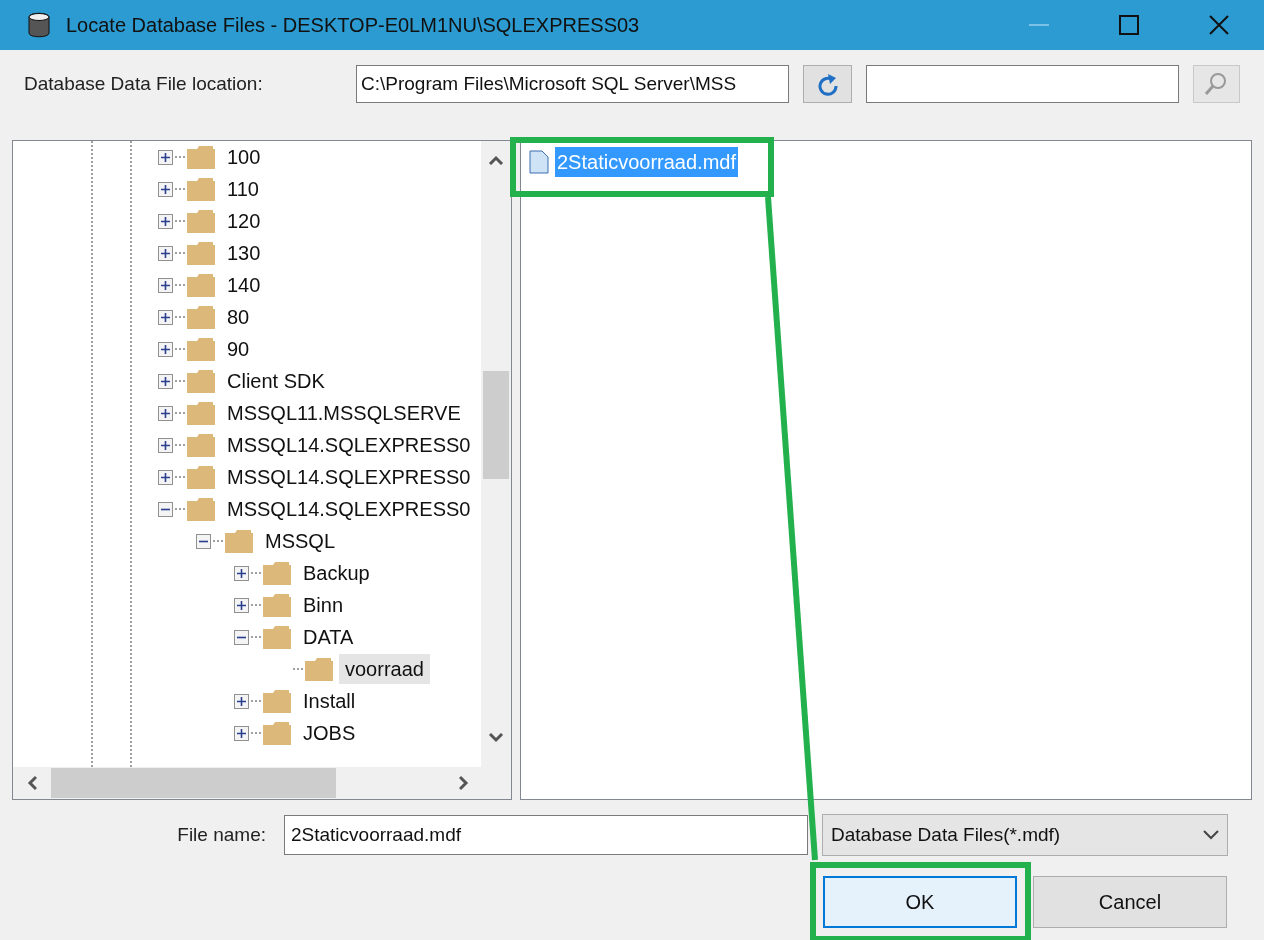 This screenshot has width=1264, height=940. Describe the element at coordinates (243, 189) in the screenshot. I see `folder-item: 110` at that location.